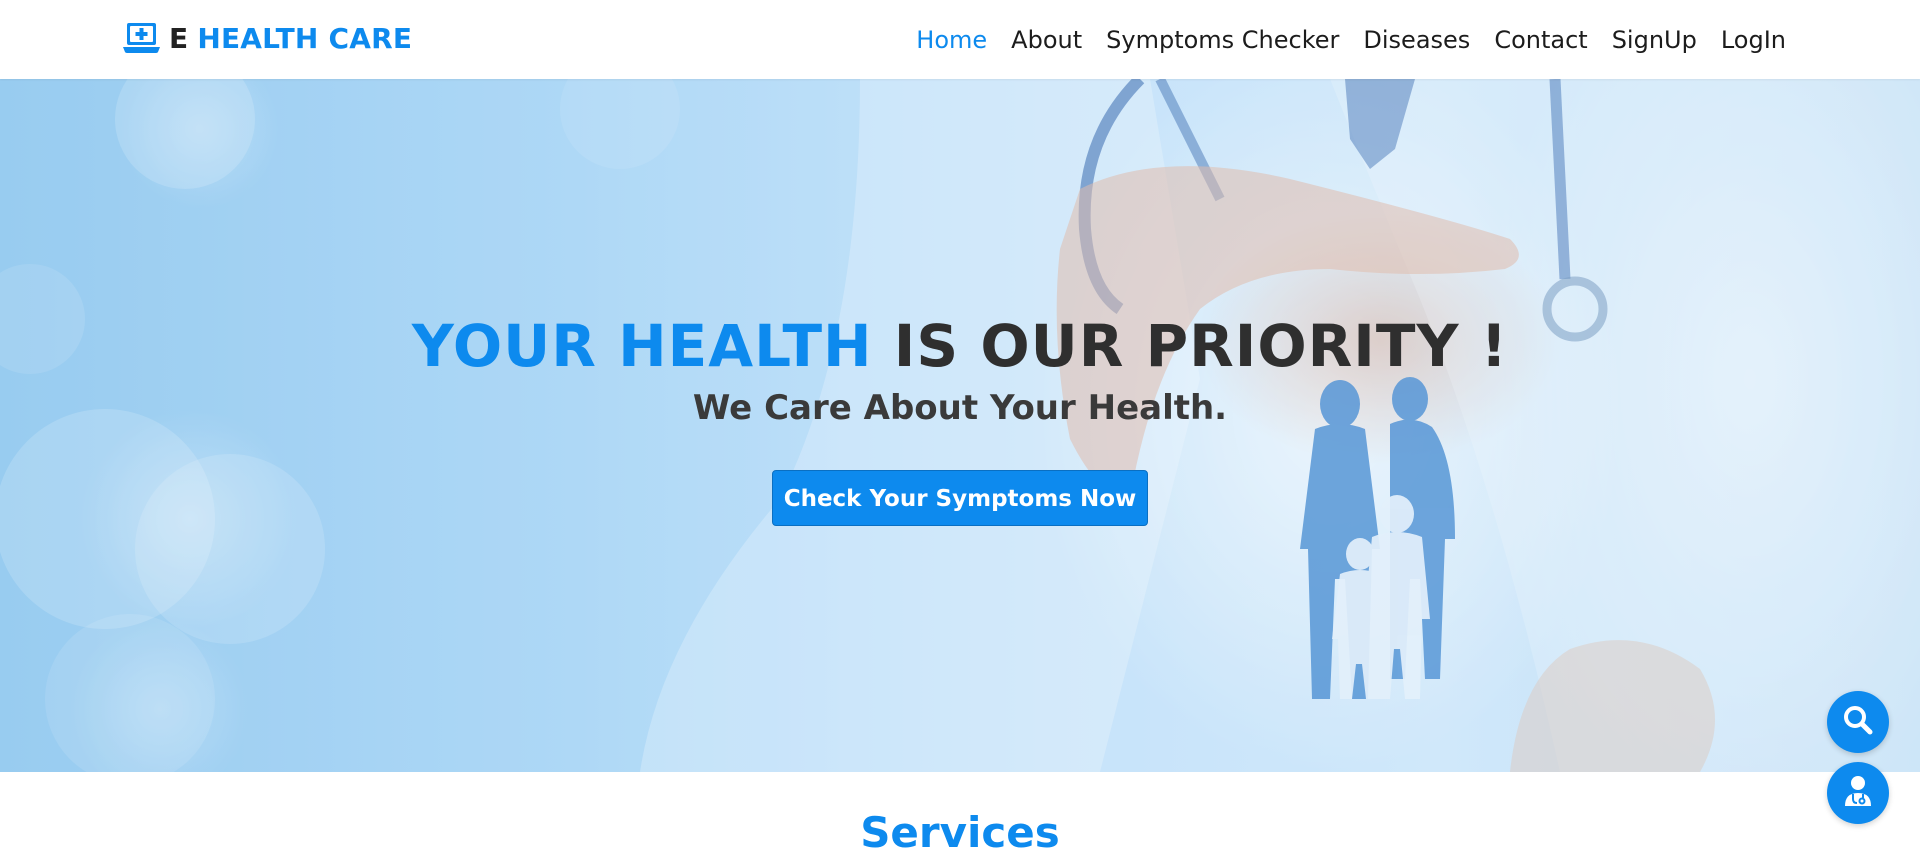 This screenshot has height=859, width=1920. I want to click on nav-item-contact: Contact, so click(1540, 40).